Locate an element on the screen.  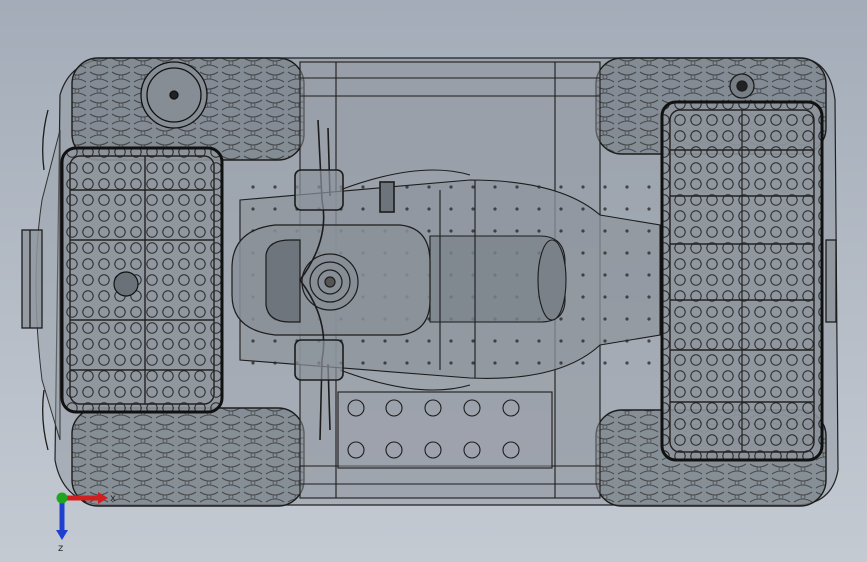
coordinate-triad: x z is located at coordinates (86, 522).